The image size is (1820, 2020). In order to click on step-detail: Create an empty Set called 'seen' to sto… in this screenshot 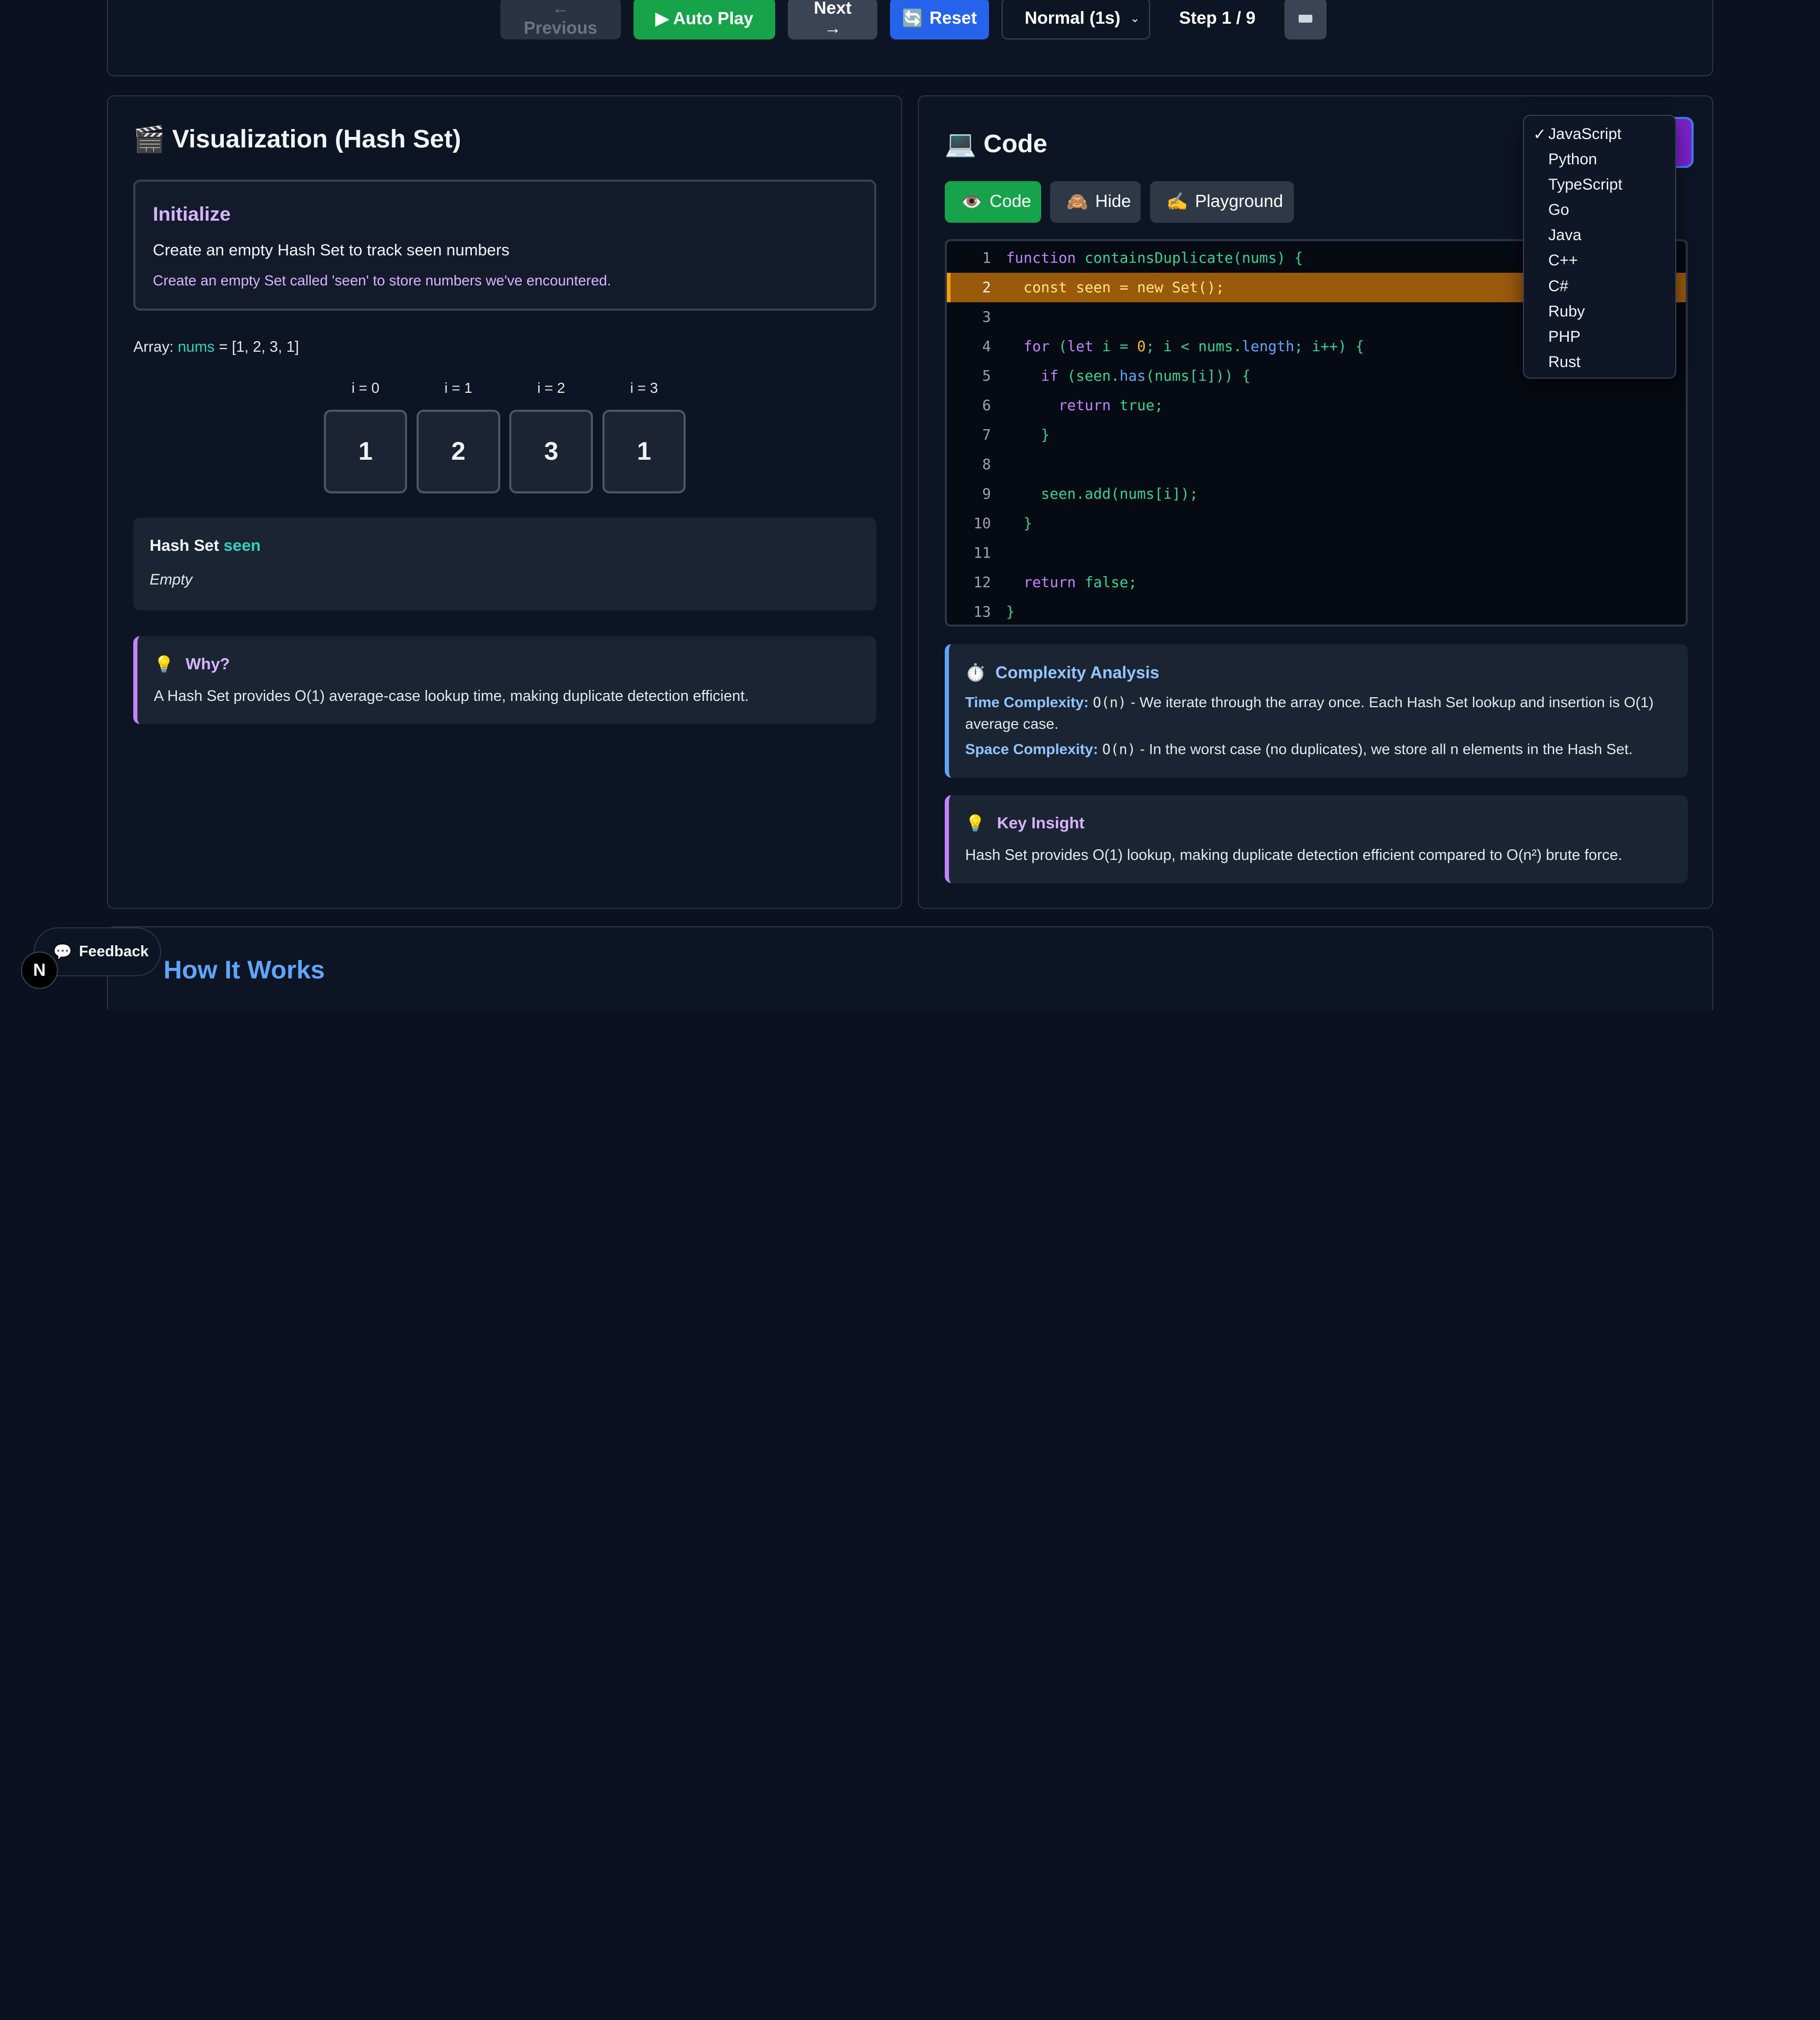, I will do `click(382, 280)`.